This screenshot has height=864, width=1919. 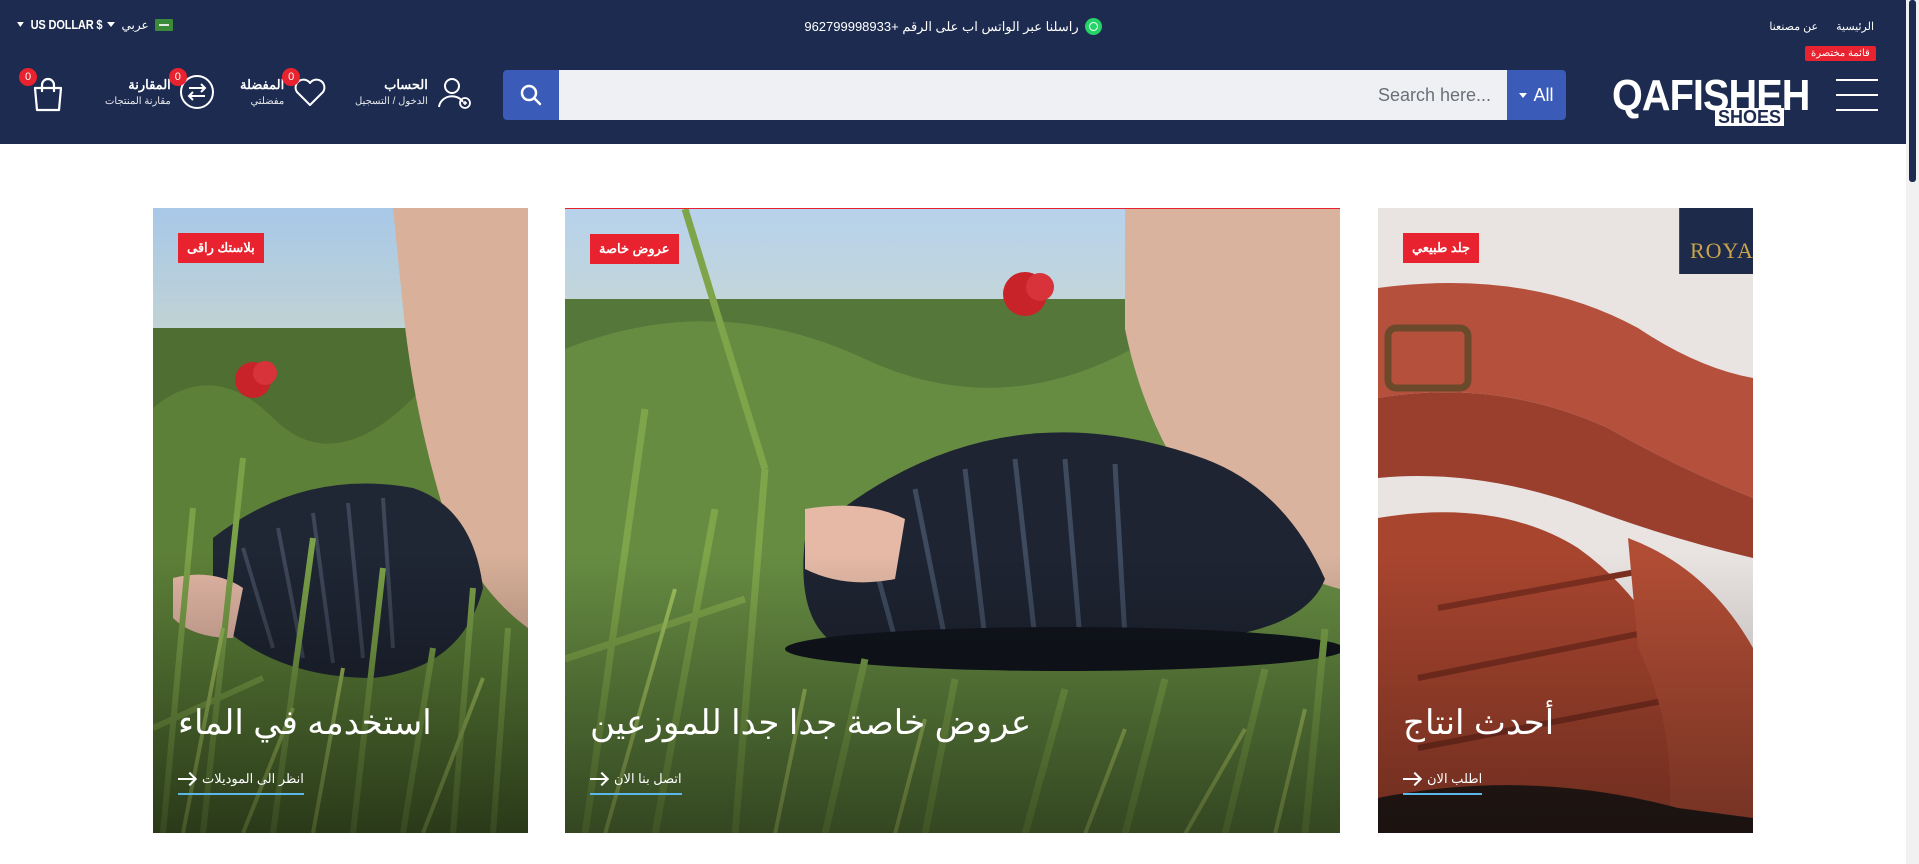 I want to click on banner-title: استخدمه في الماء, so click(x=305, y=723).